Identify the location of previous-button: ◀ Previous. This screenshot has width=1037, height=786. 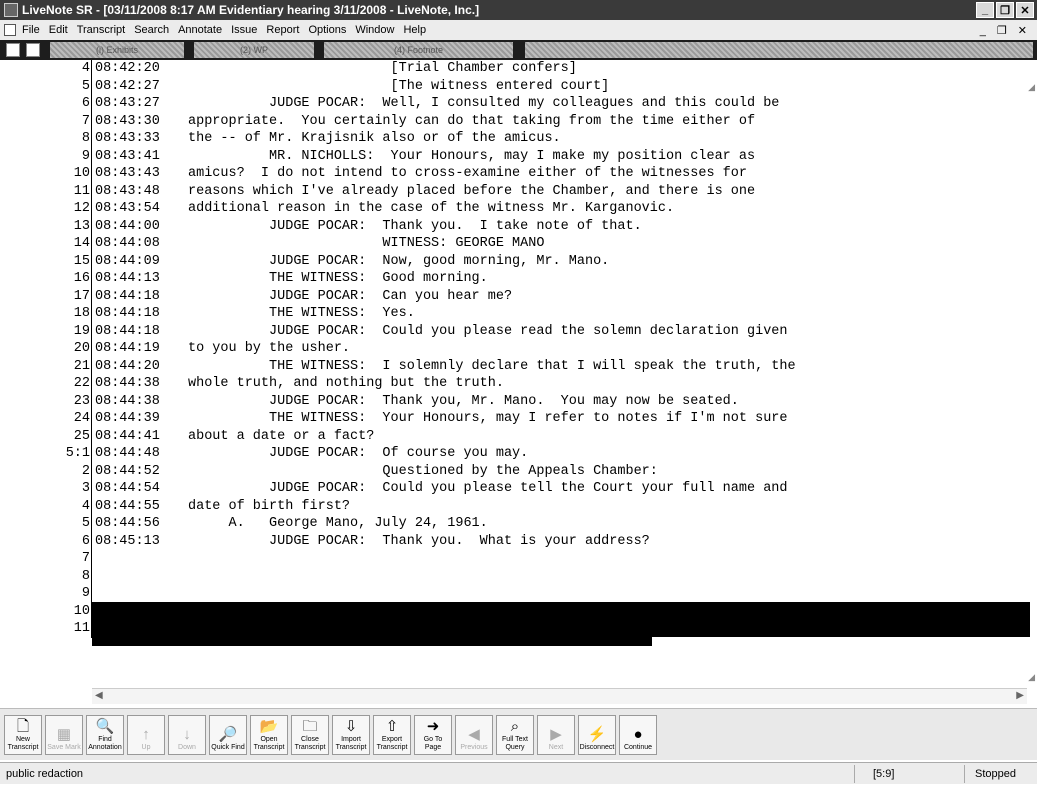
(474, 734).